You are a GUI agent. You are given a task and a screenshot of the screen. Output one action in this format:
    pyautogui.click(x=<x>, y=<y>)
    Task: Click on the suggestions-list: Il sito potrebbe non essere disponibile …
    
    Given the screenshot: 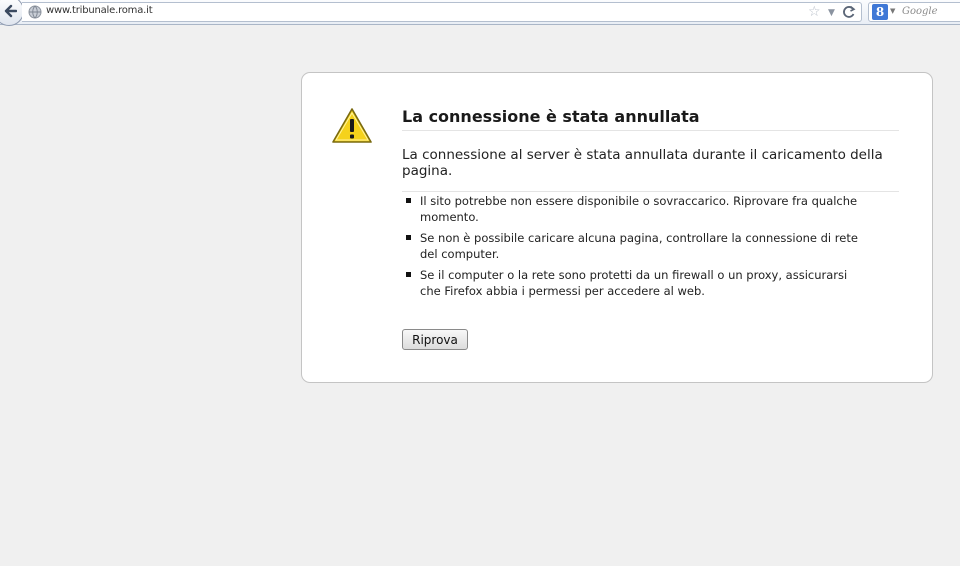 What is the action you would take?
    pyautogui.click(x=636, y=248)
    